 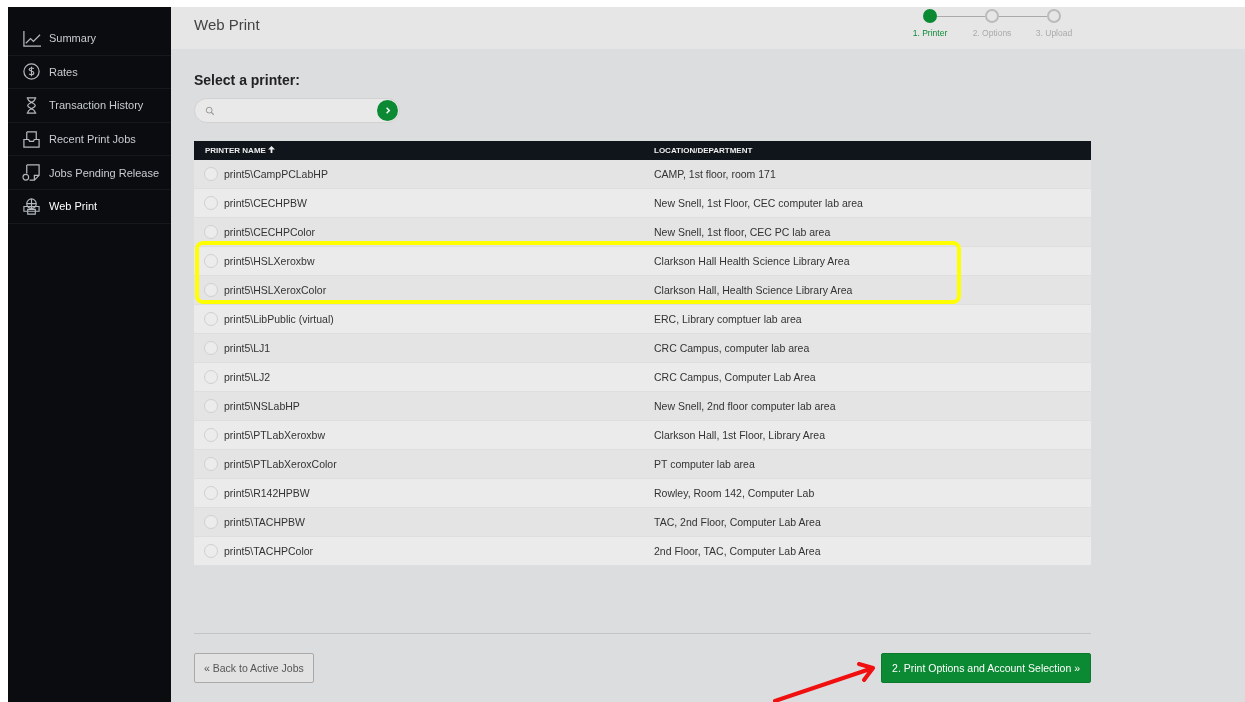 What do you see at coordinates (269, 261) in the screenshot?
I see `printer-name: print5\HSLXeroxbw` at bounding box center [269, 261].